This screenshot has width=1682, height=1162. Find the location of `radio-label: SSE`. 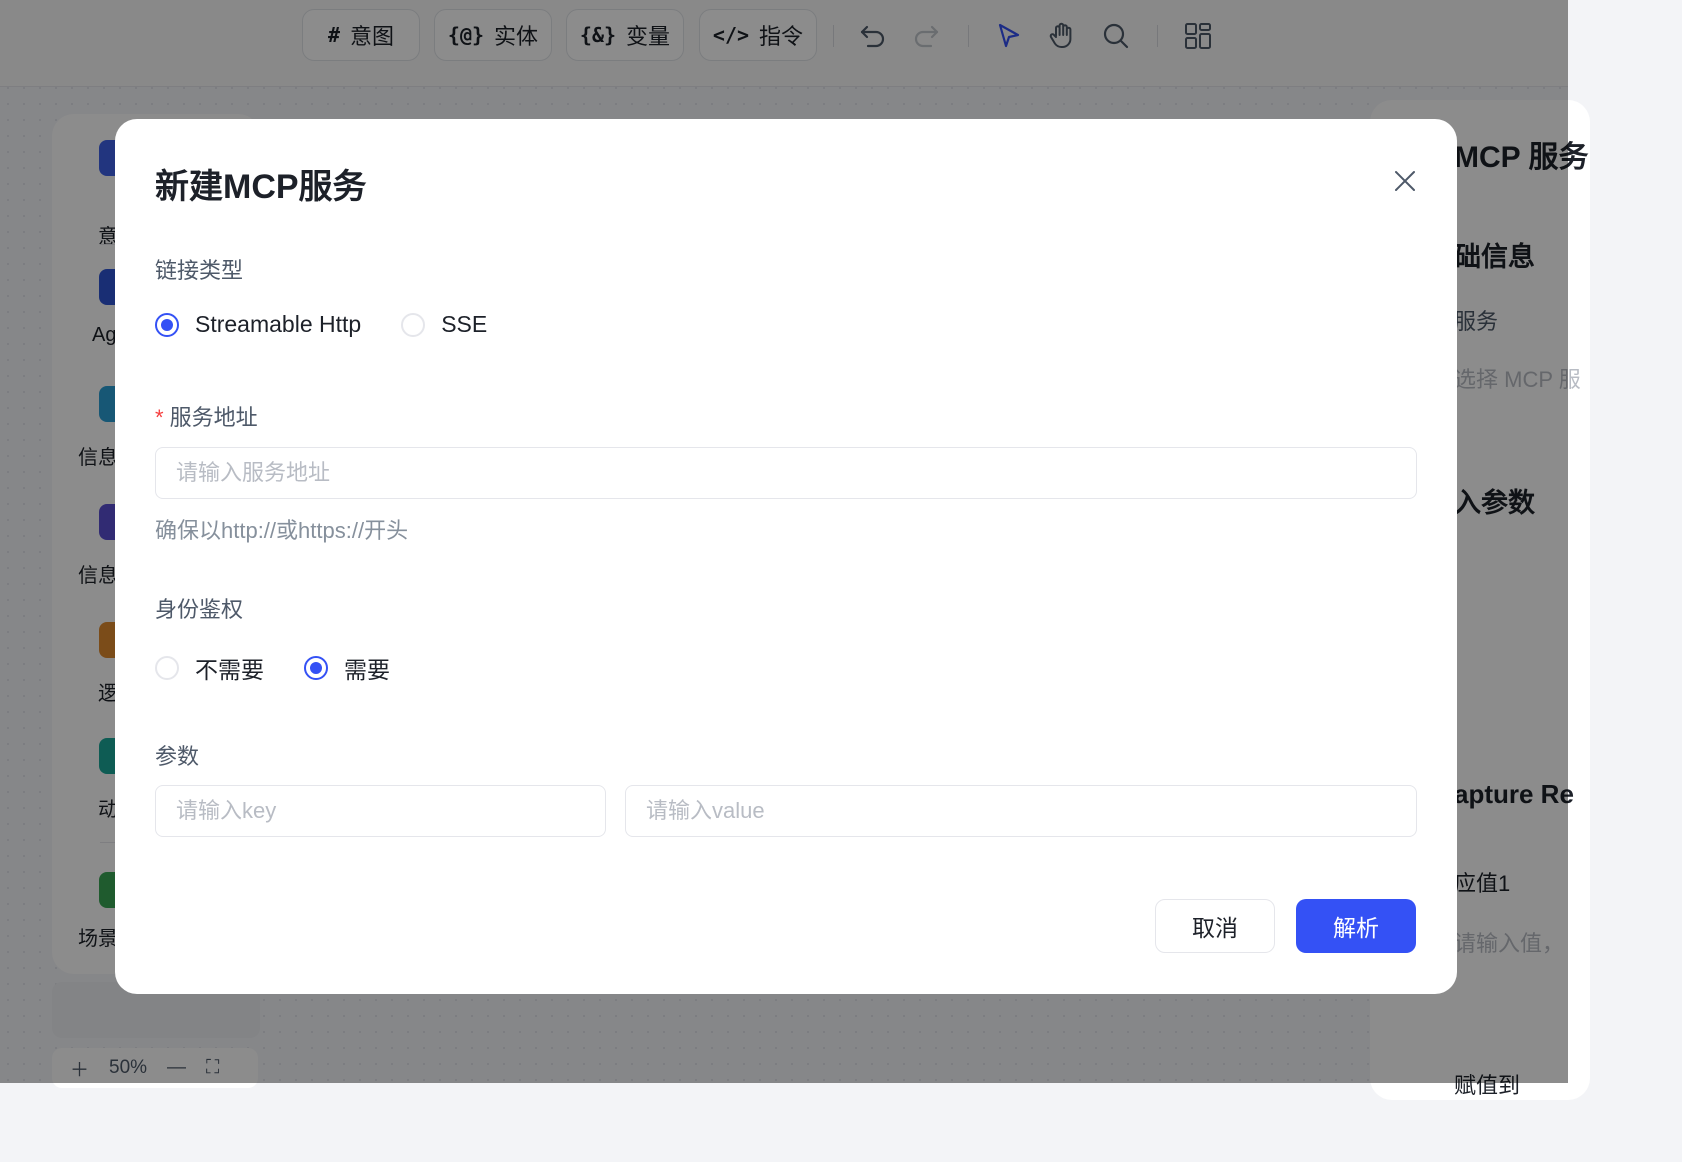

radio-label: SSE is located at coordinates (464, 324).